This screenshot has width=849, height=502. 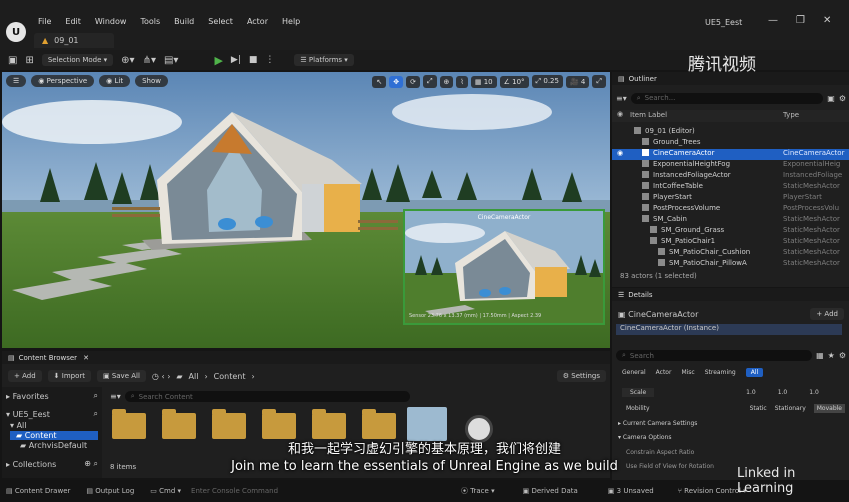 I want to click on platforms-button: ☰ Platforms ▾, so click(x=324, y=60).